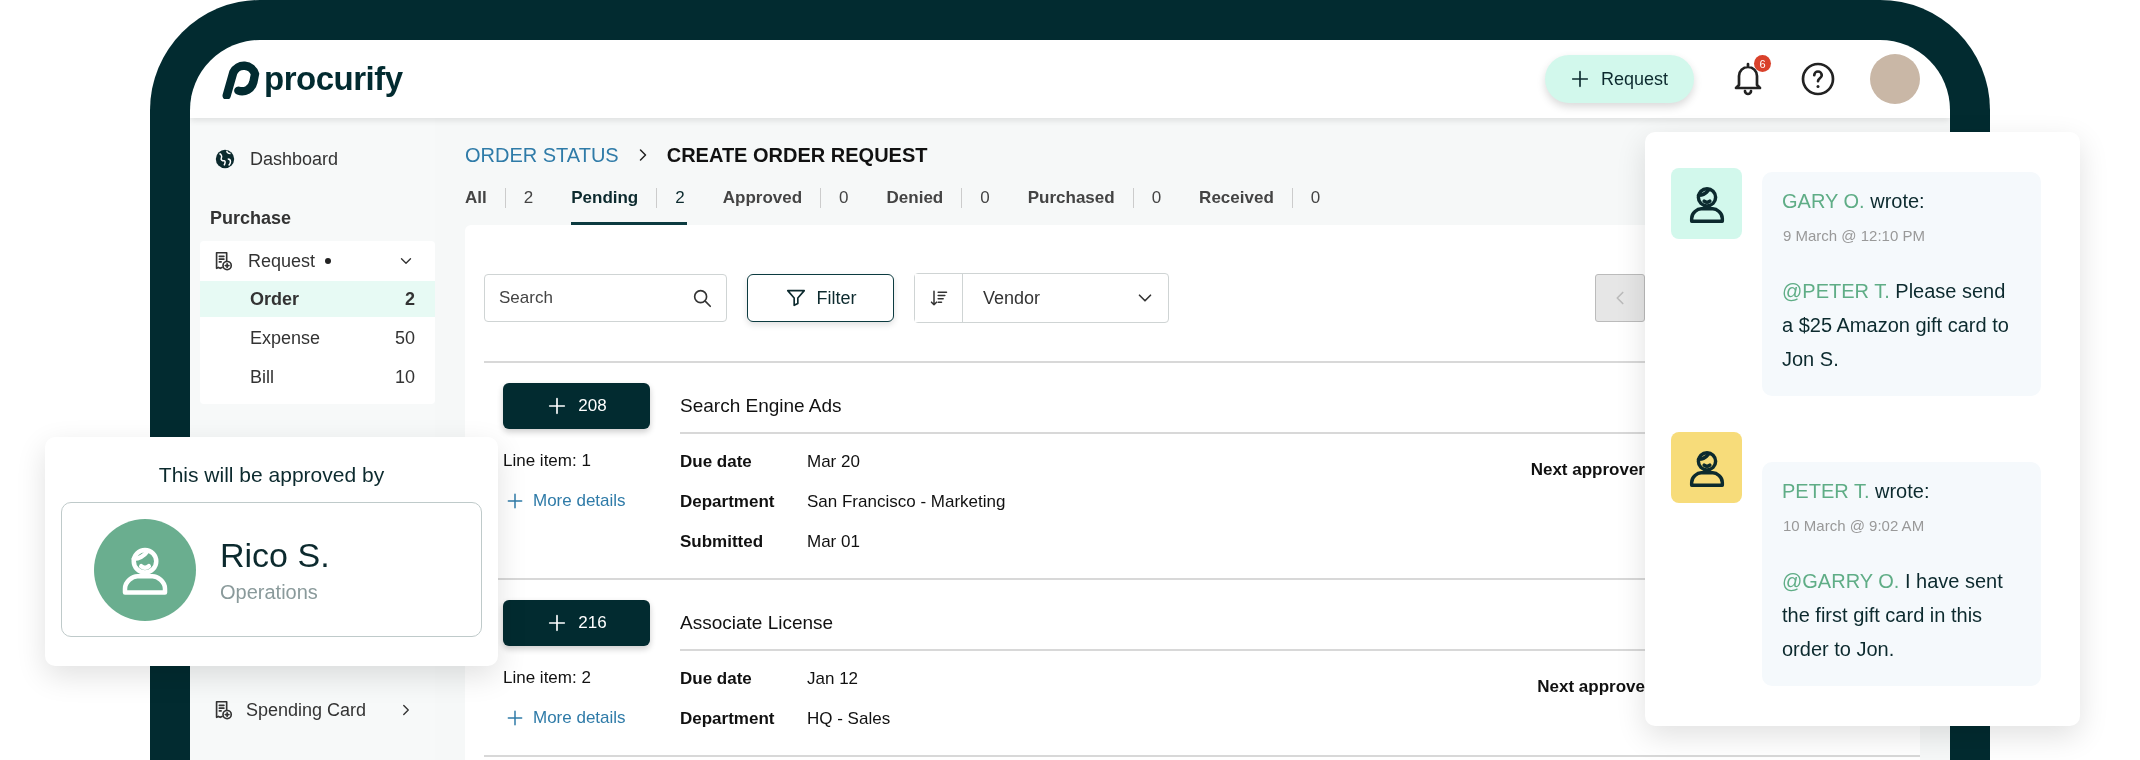 The image size is (2140, 760). I want to click on logo-text: procurify, so click(333, 79).